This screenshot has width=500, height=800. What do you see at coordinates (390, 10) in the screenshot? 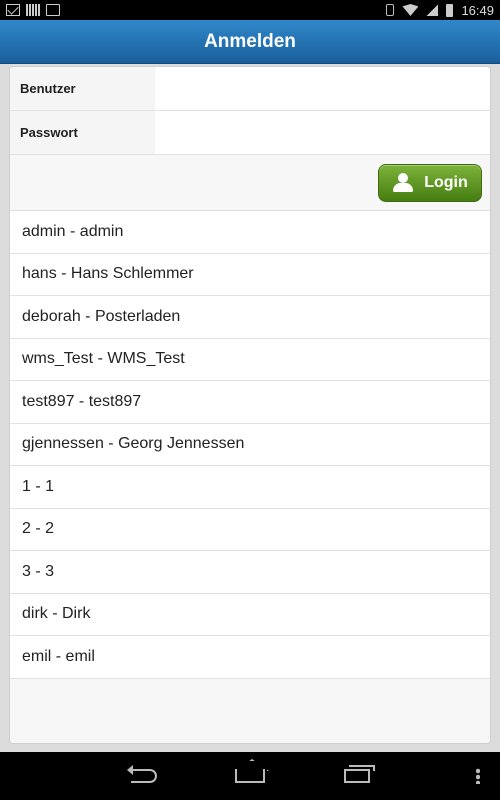
I see `bluetooth-icon` at bounding box center [390, 10].